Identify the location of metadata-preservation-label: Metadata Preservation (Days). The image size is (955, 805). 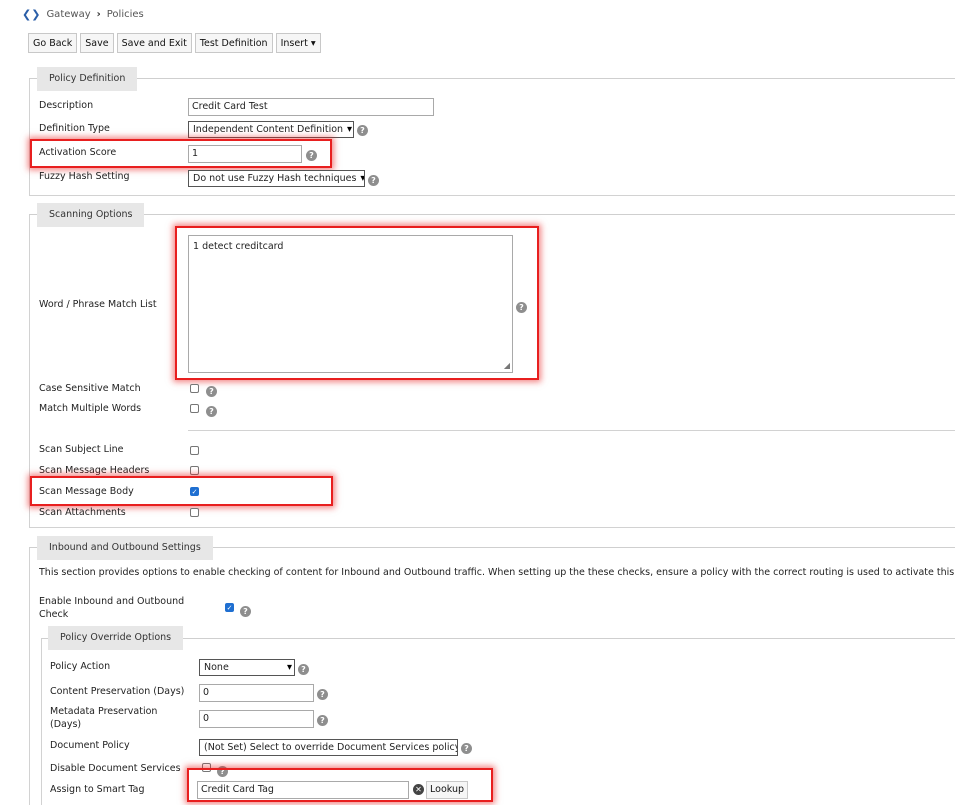
(103, 718).